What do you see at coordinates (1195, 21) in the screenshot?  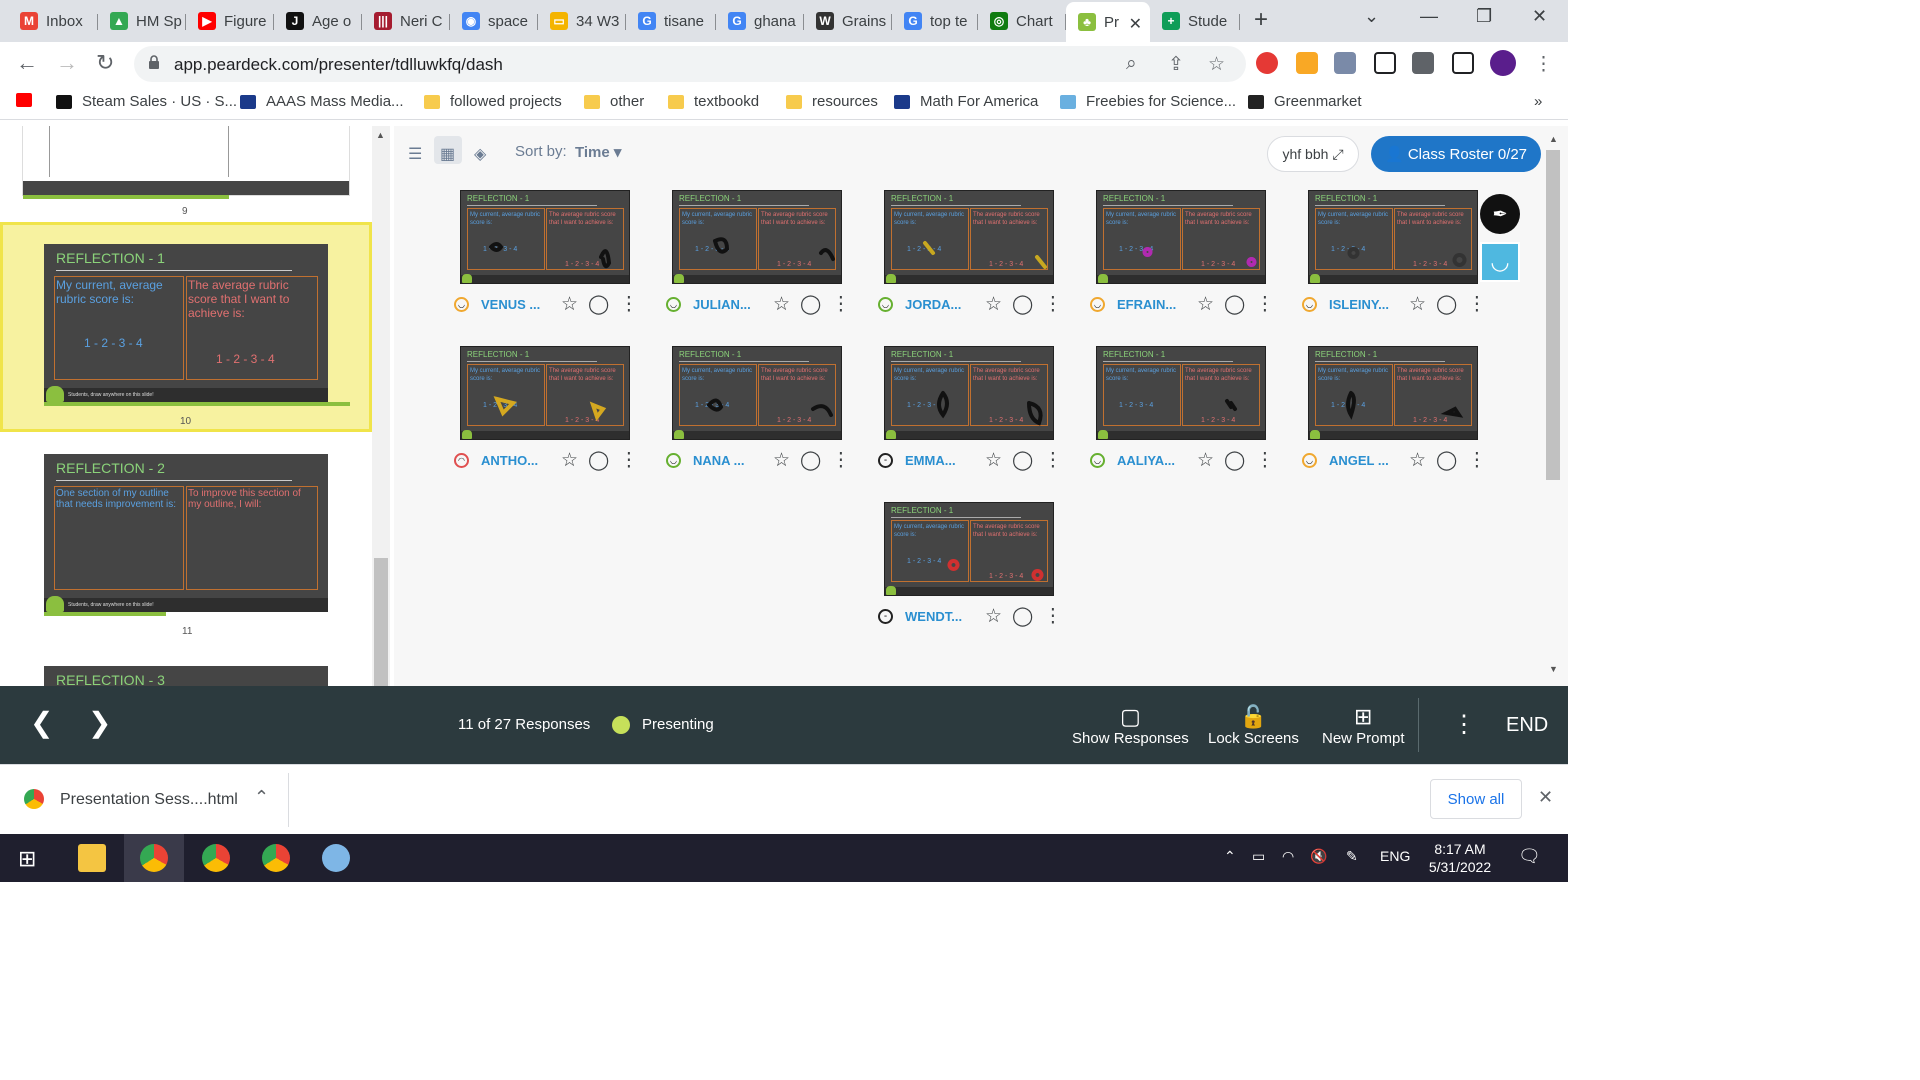 I see `browser-tab: + Stude` at bounding box center [1195, 21].